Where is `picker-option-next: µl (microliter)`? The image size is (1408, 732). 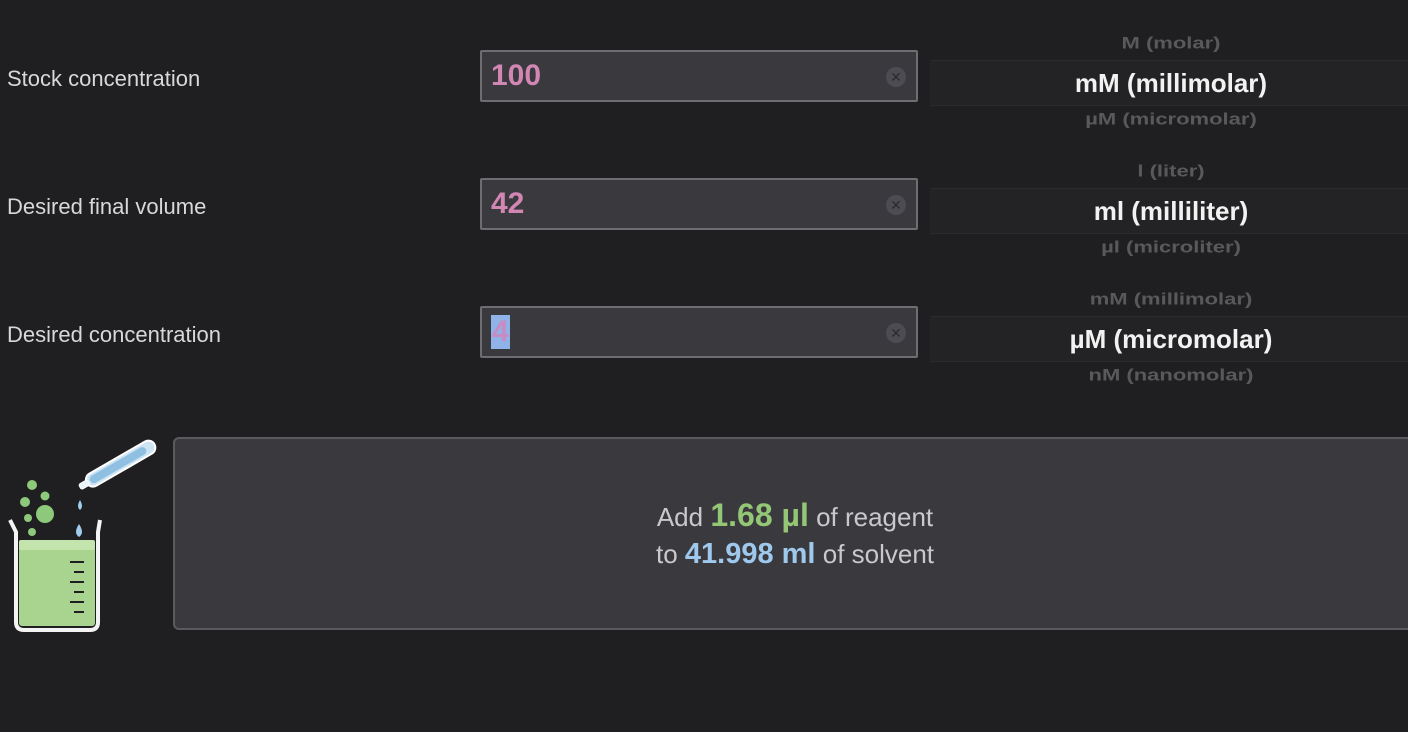
picker-option-next: µl (microliter) is located at coordinates (1169, 246).